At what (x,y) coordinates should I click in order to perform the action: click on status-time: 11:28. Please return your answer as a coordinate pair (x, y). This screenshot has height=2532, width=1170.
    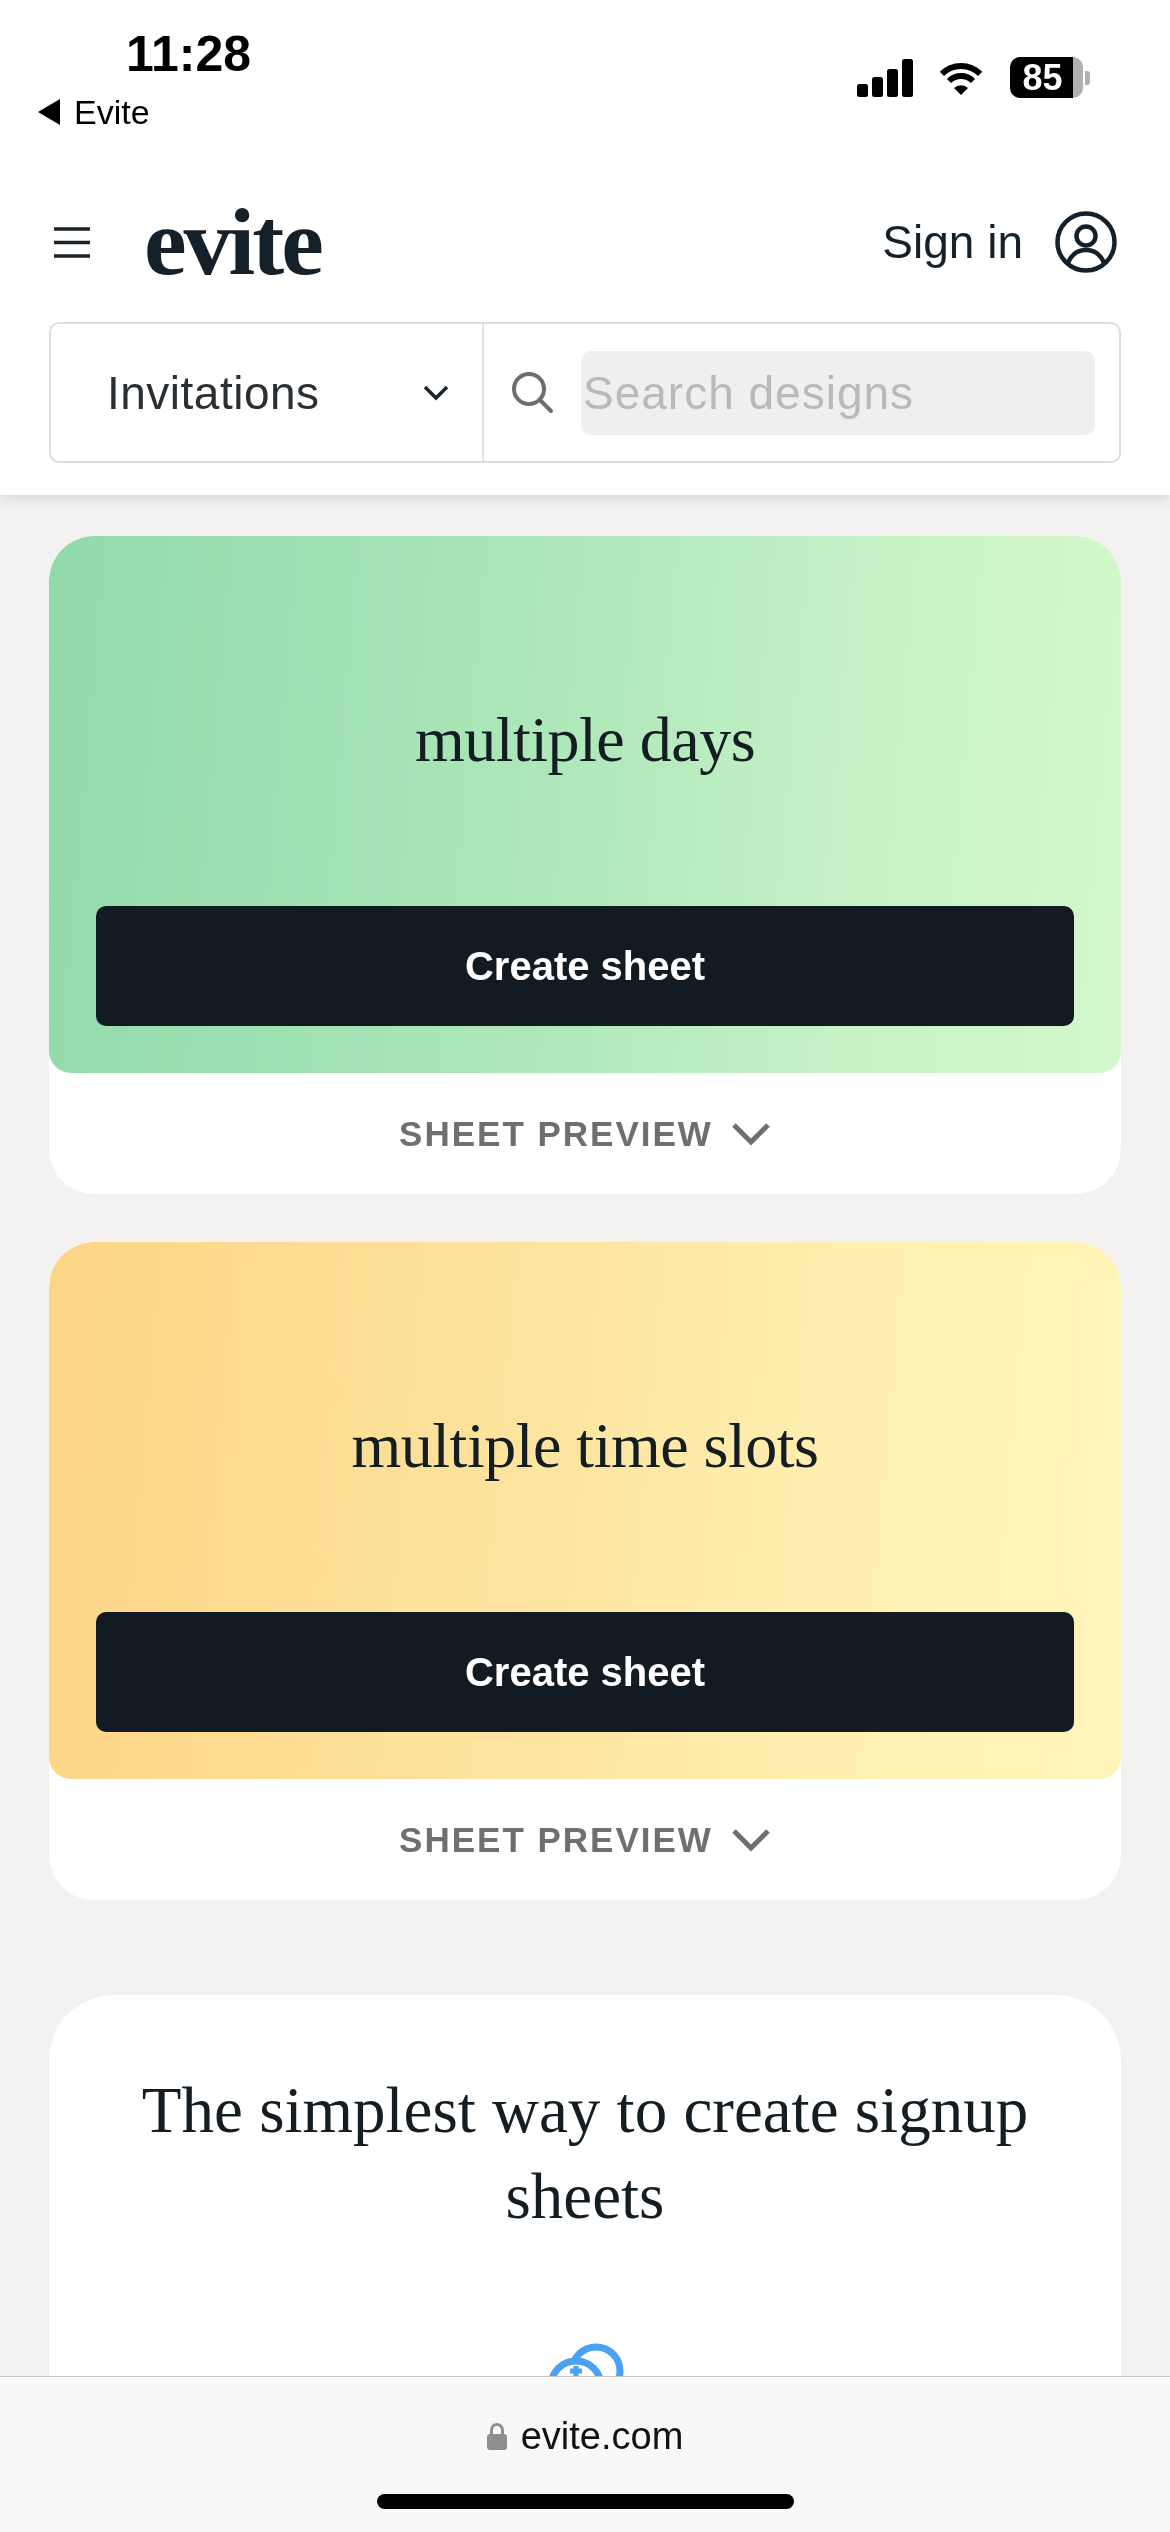
    Looking at the image, I should click on (189, 54).